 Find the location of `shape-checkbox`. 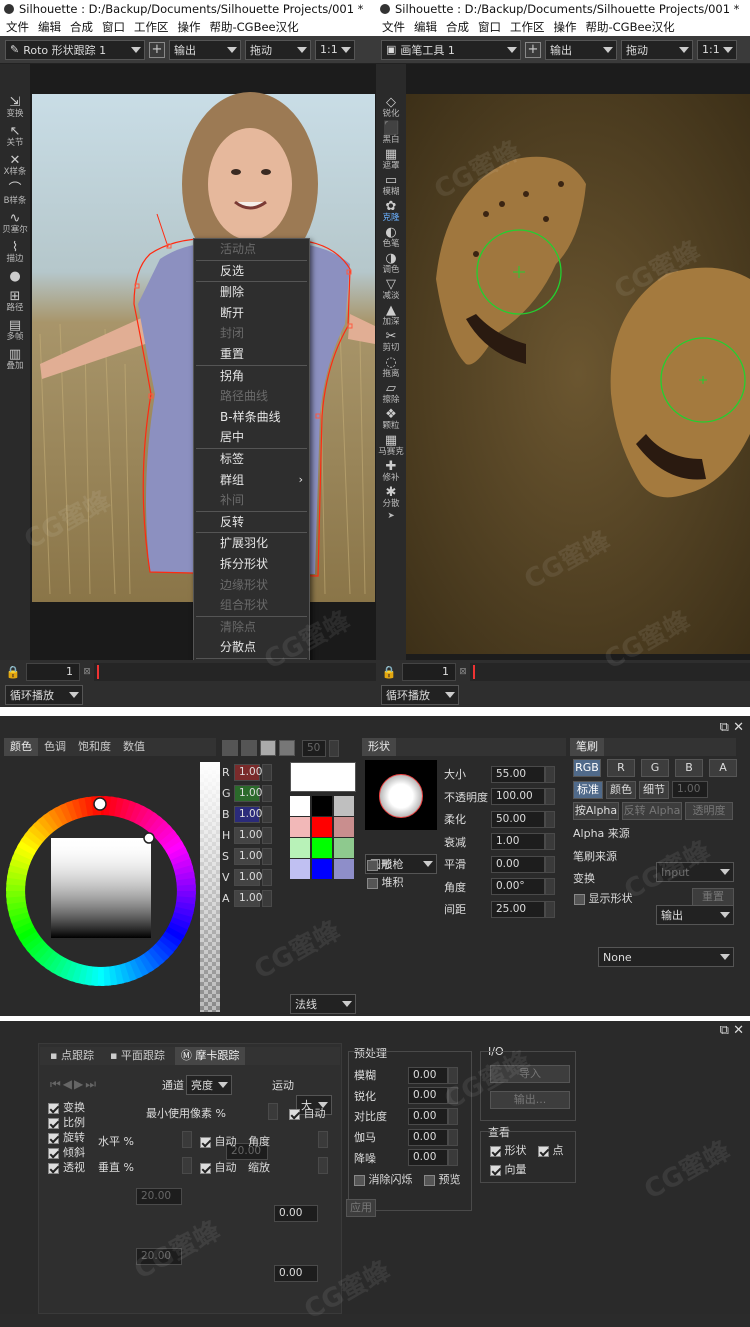

shape-checkbox is located at coordinates (495, 1151).